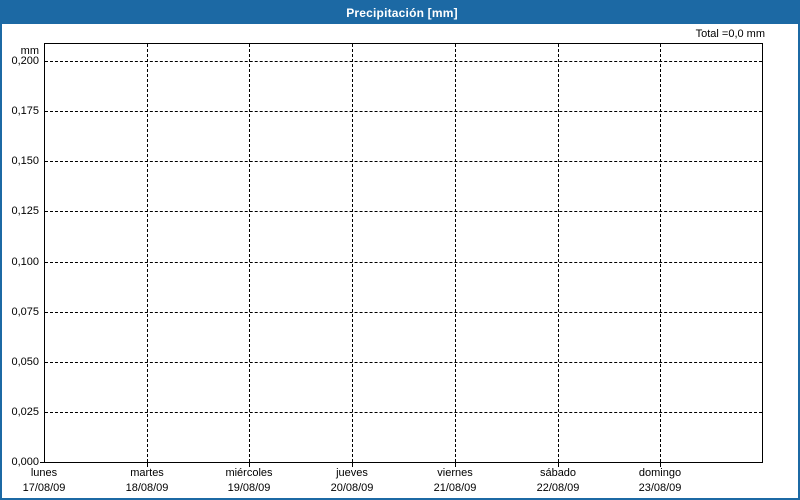 This screenshot has height=500, width=800. What do you see at coordinates (558, 488) in the screenshot?
I see `x-axis-date-label: 22/08/09` at bounding box center [558, 488].